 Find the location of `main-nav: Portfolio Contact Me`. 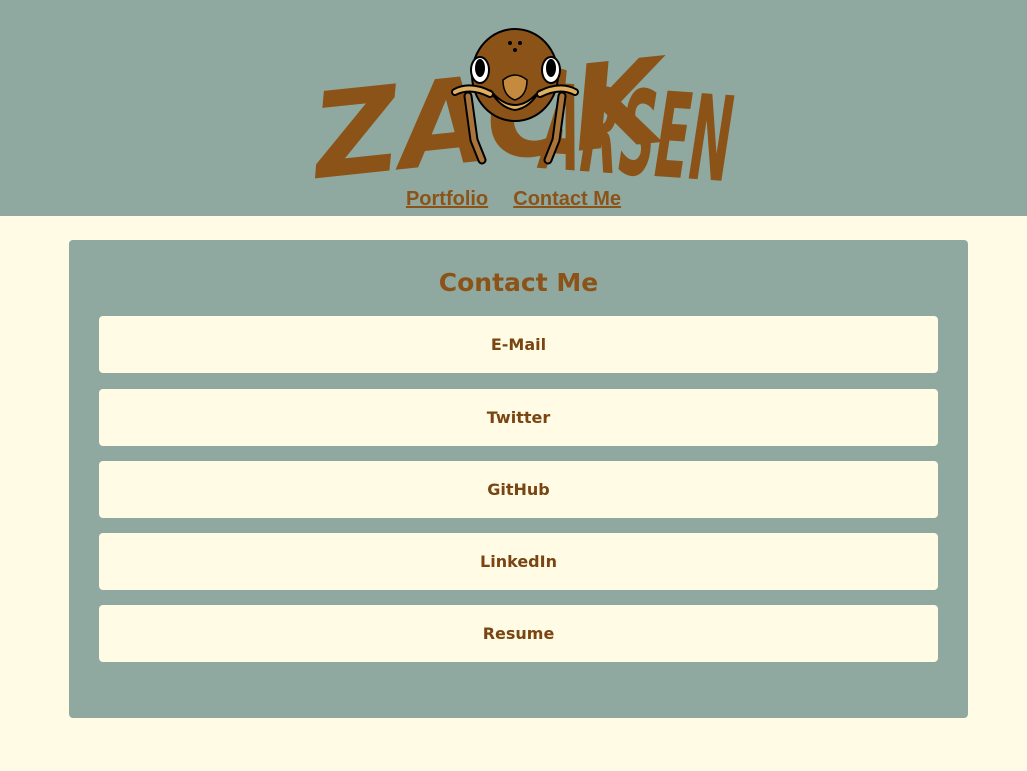

main-nav: Portfolio Contact Me is located at coordinates (513, 199).